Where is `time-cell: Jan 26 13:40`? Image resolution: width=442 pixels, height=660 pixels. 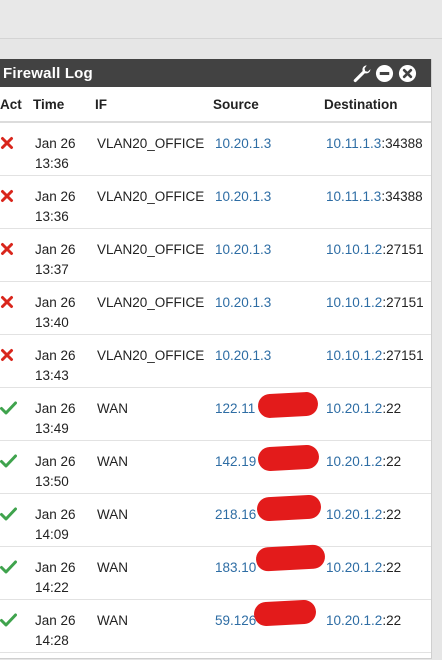
time-cell: Jan 26 13:40 is located at coordinates (64, 308).